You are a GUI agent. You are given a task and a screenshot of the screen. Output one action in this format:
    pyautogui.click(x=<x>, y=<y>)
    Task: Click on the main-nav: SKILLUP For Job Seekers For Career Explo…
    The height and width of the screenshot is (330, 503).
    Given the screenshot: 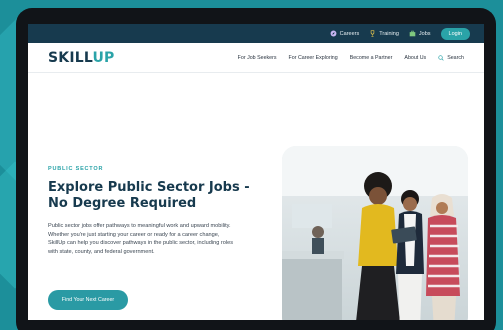 What is the action you would take?
    pyautogui.click(x=256, y=58)
    